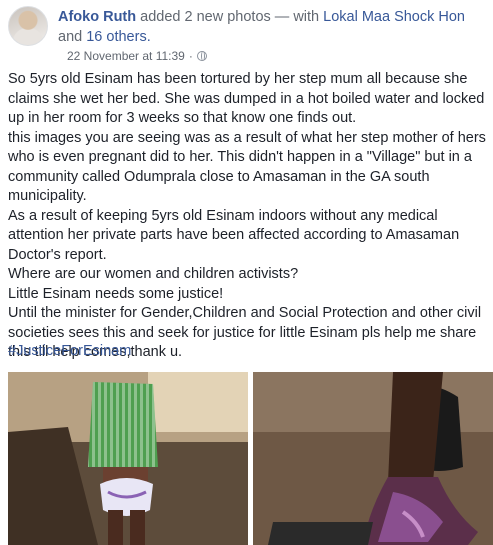  I want to click on post-meta: 22 November at 11:39 ·, so click(137, 56).